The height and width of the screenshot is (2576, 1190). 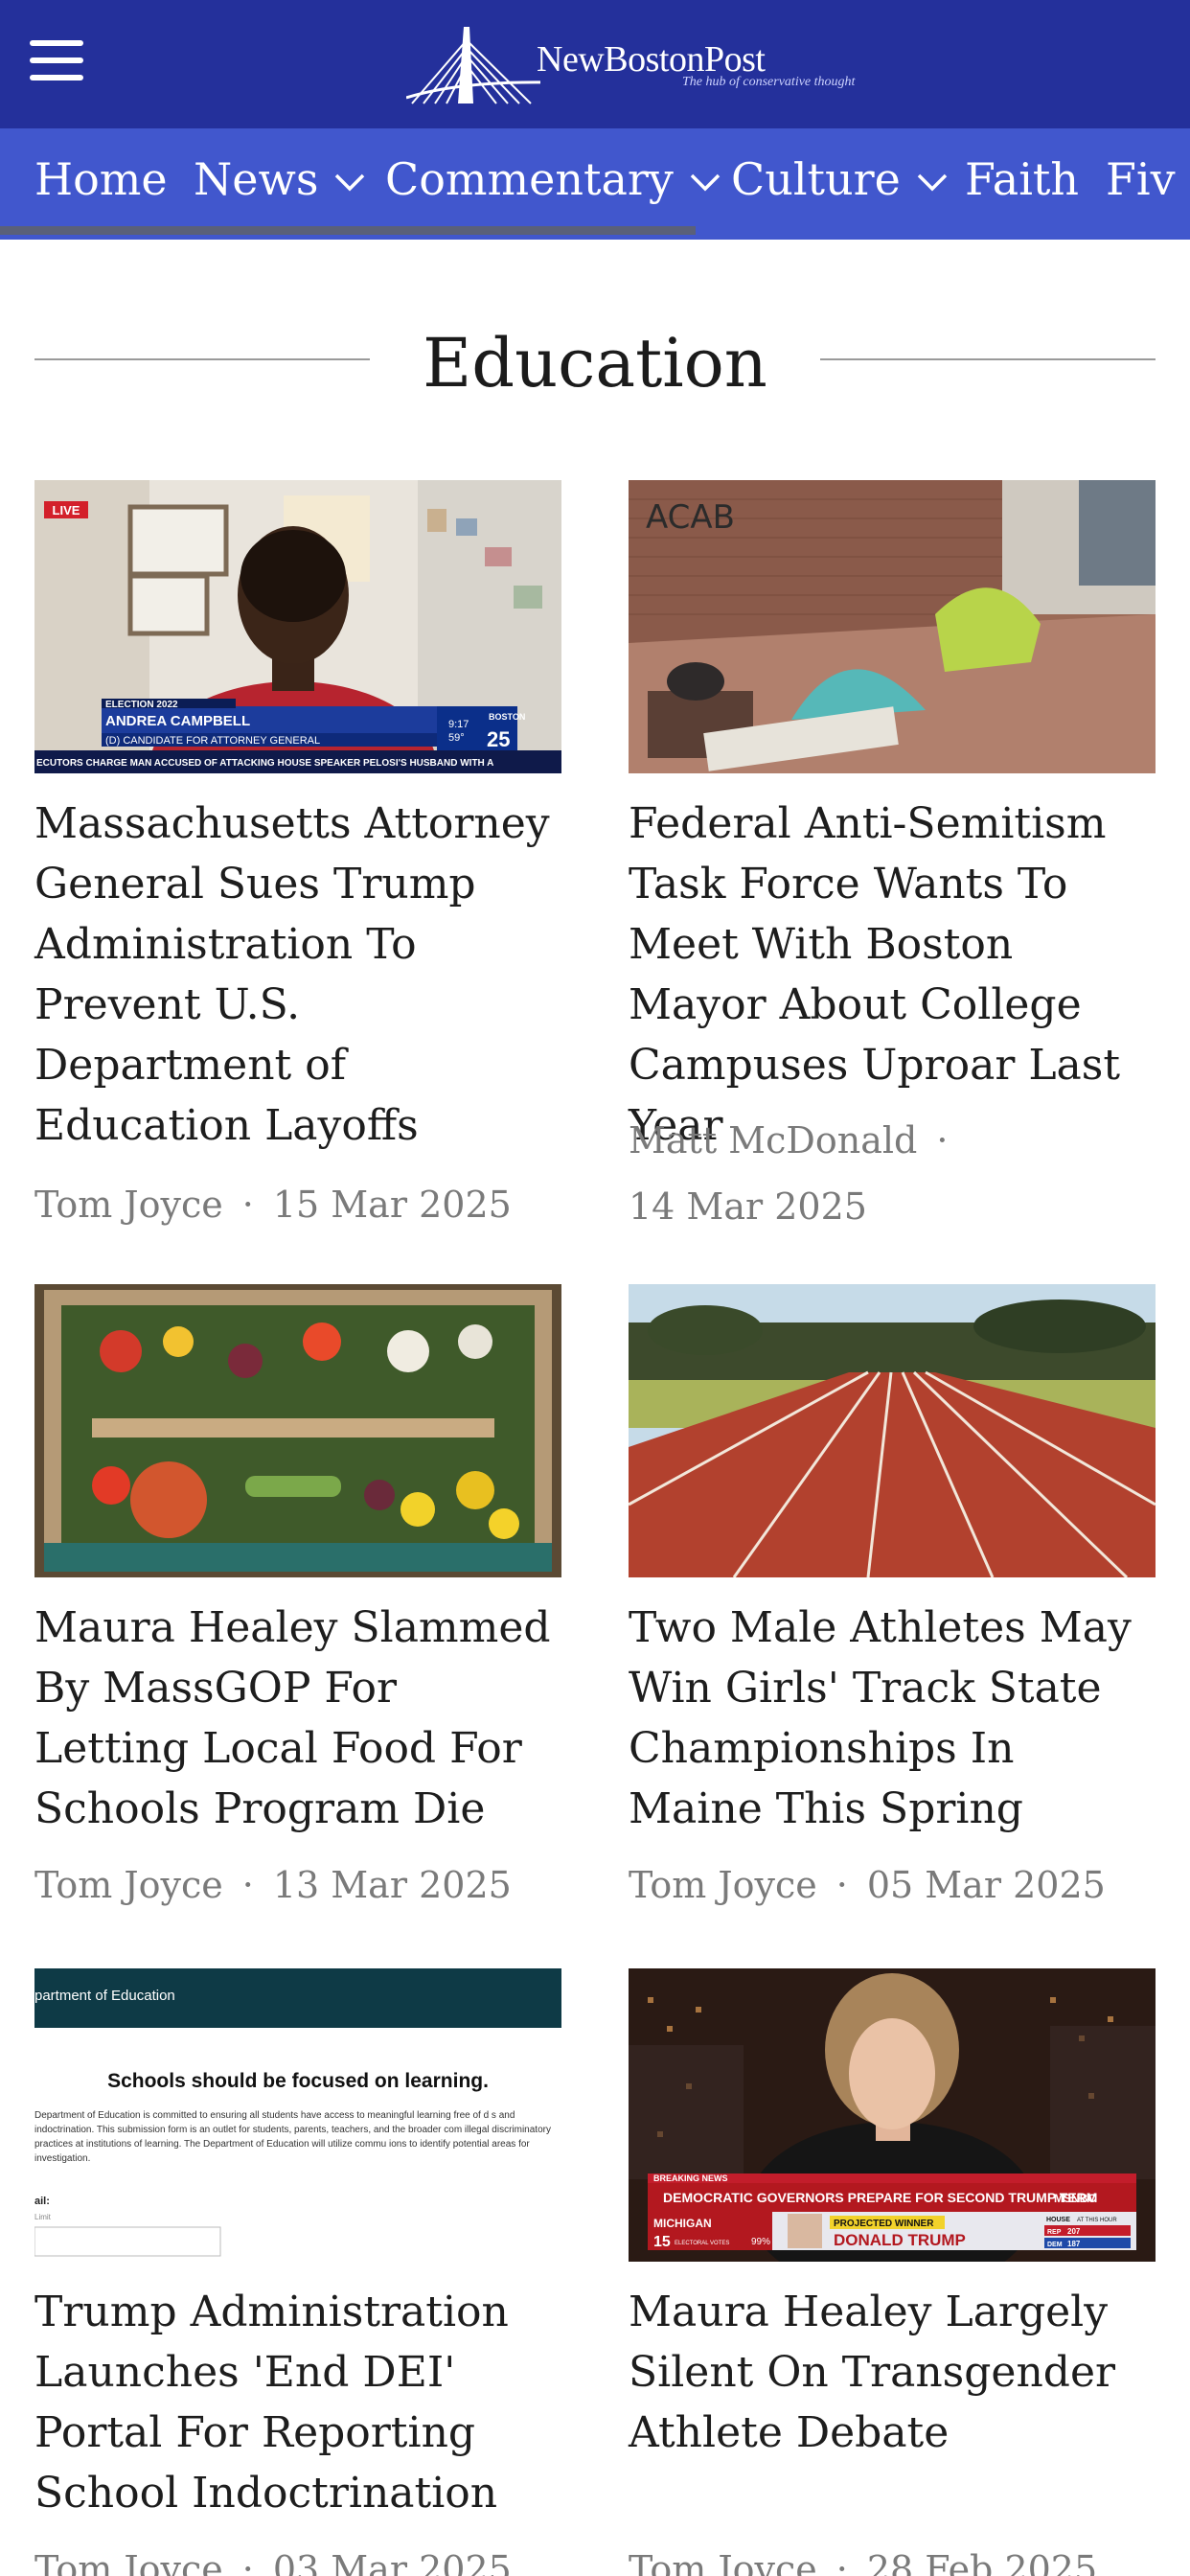 What do you see at coordinates (702, 2243) in the screenshot?
I see `tv-electoral-label: ELECTORAL VOTES` at bounding box center [702, 2243].